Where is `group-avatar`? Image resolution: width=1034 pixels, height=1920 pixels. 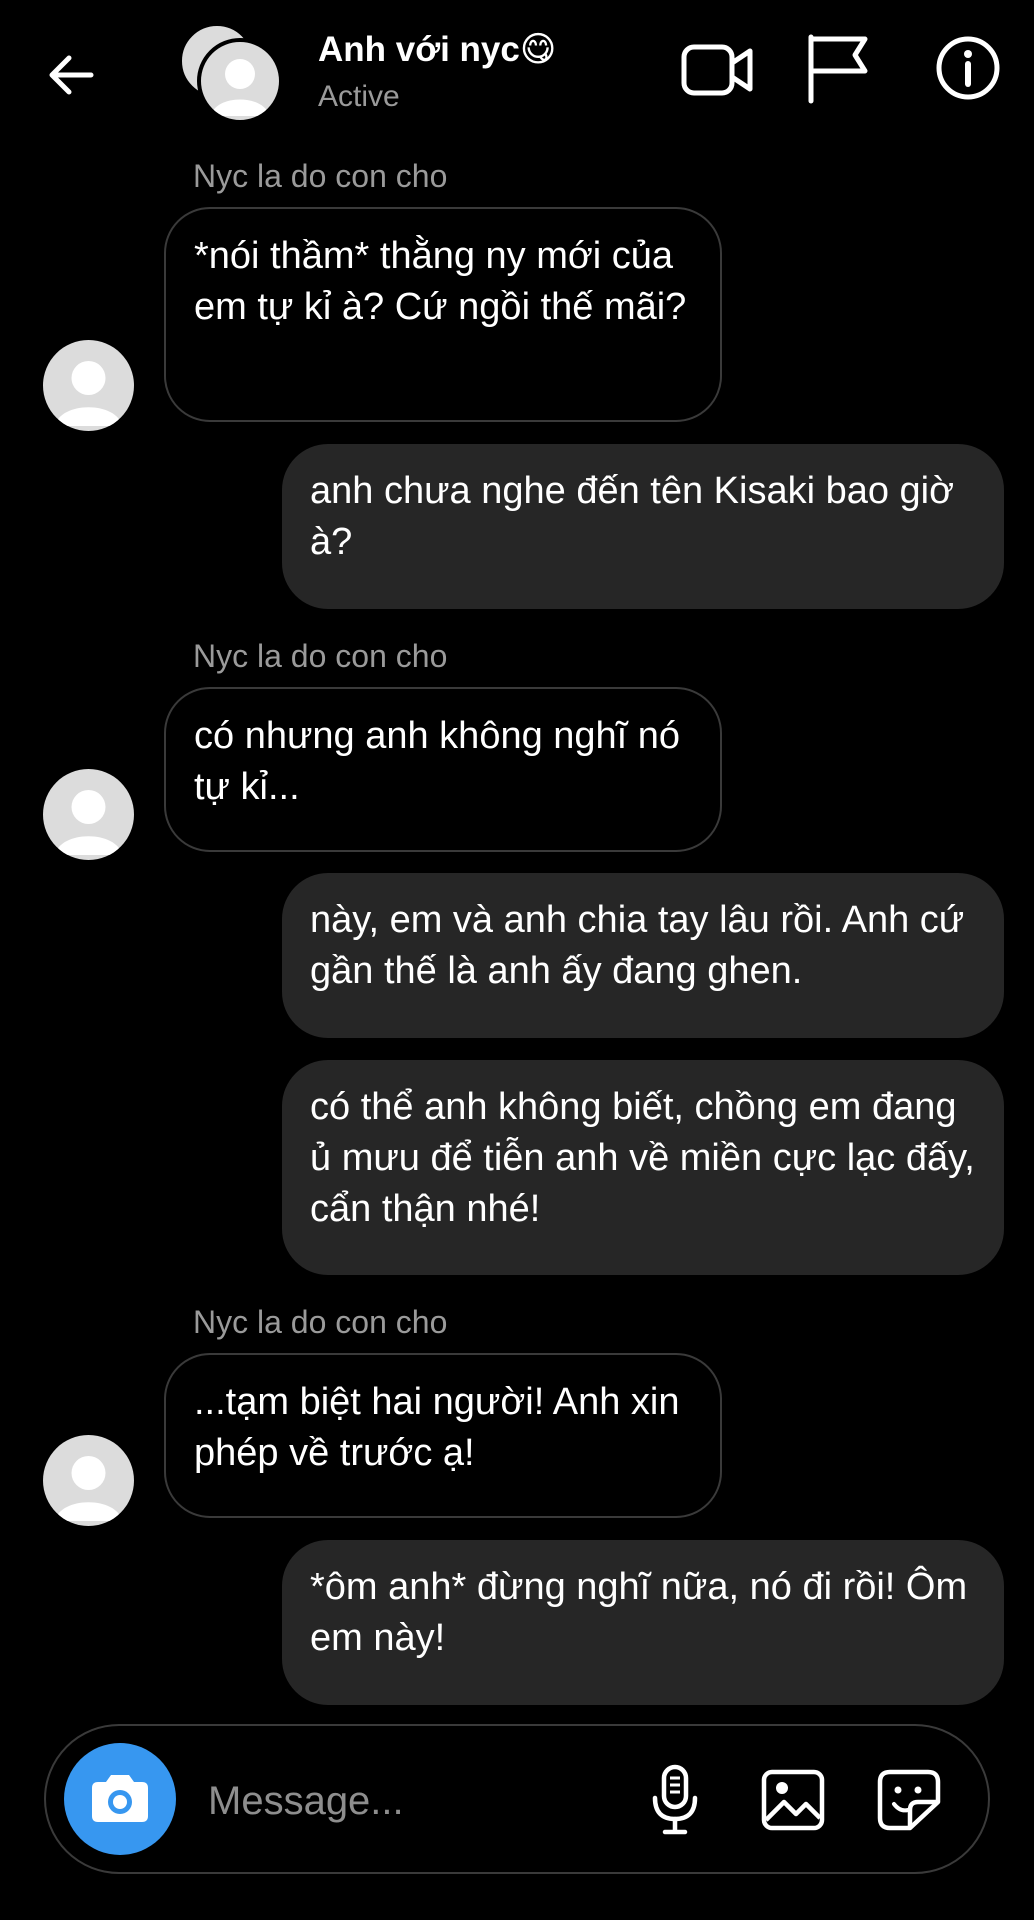 group-avatar is located at coordinates (231, 74).